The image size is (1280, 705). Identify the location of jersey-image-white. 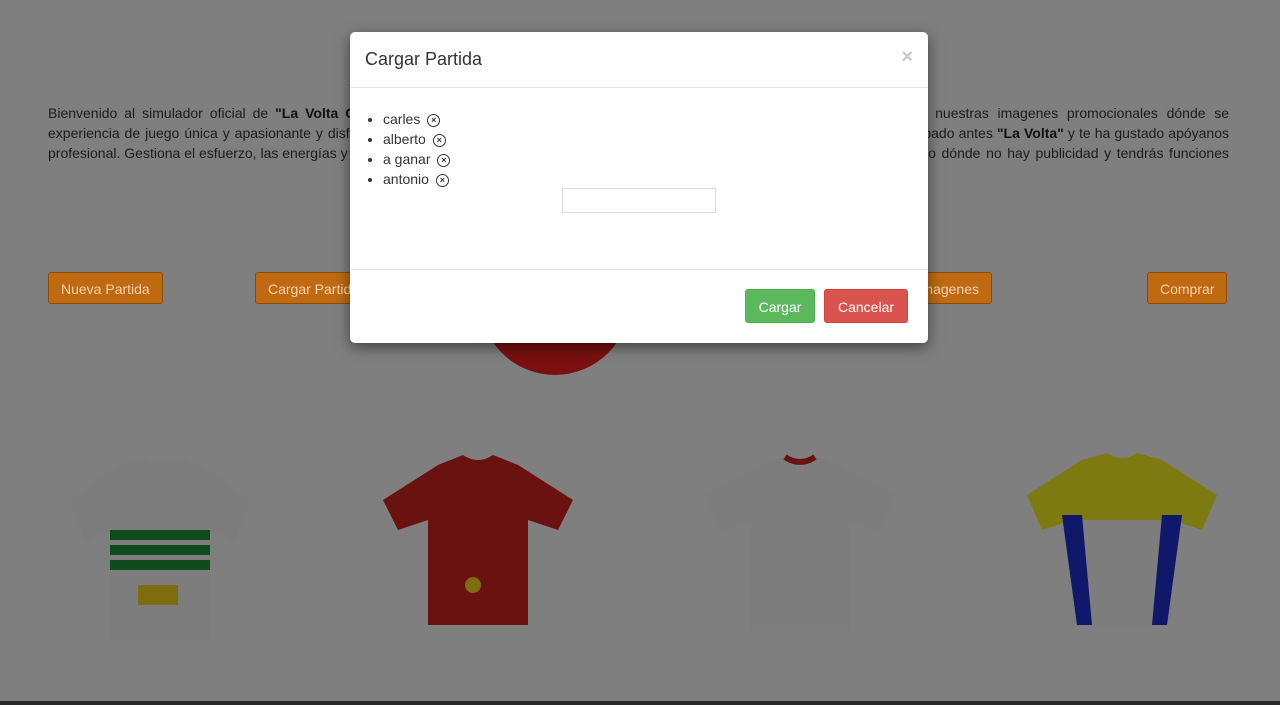
(800, 542).